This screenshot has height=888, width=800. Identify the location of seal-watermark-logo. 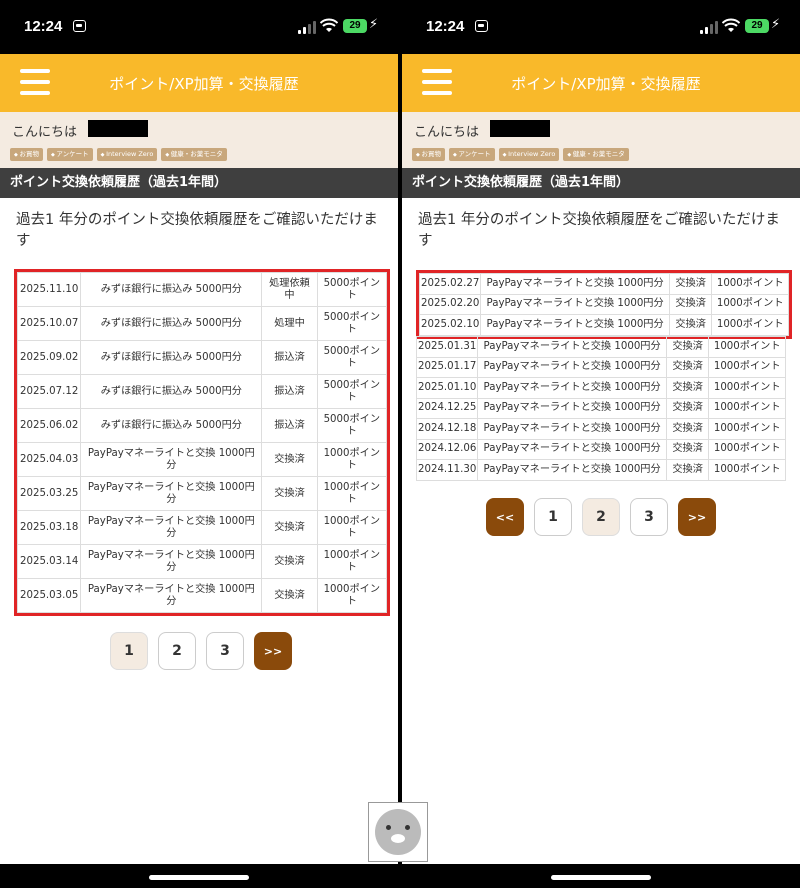
(398, 832).